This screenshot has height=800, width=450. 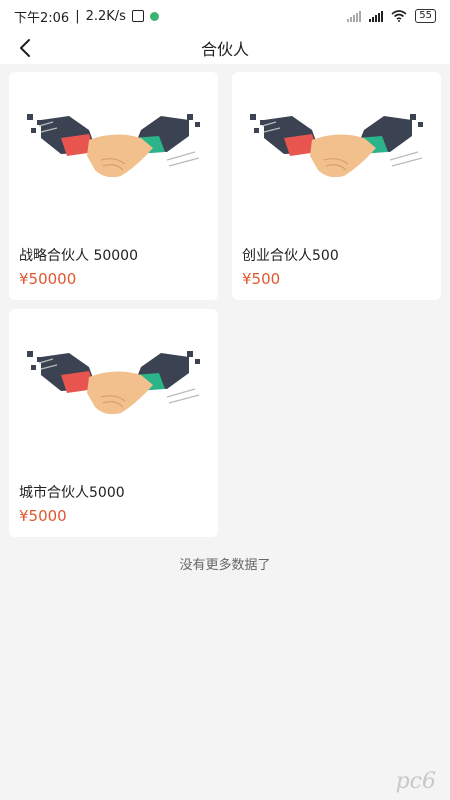 I want to click on product-price: ¥500, so click(x=261, y=279).